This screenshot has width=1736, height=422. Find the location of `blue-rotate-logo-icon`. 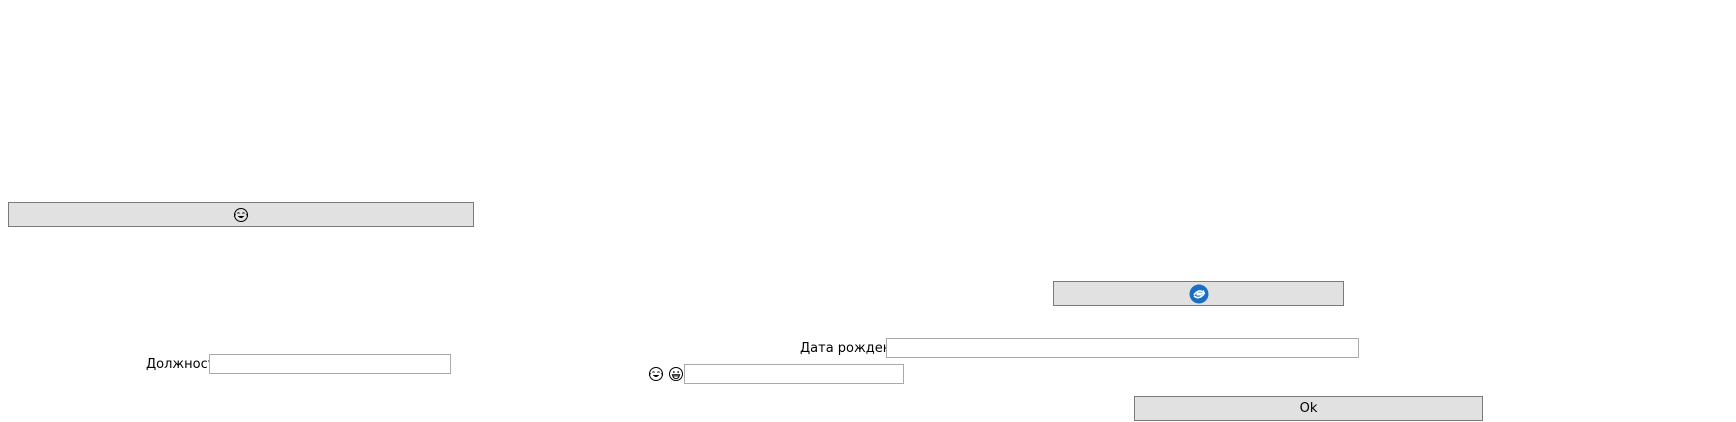

blue-rotate-logo-icon is located at coordinates (1199, 294).